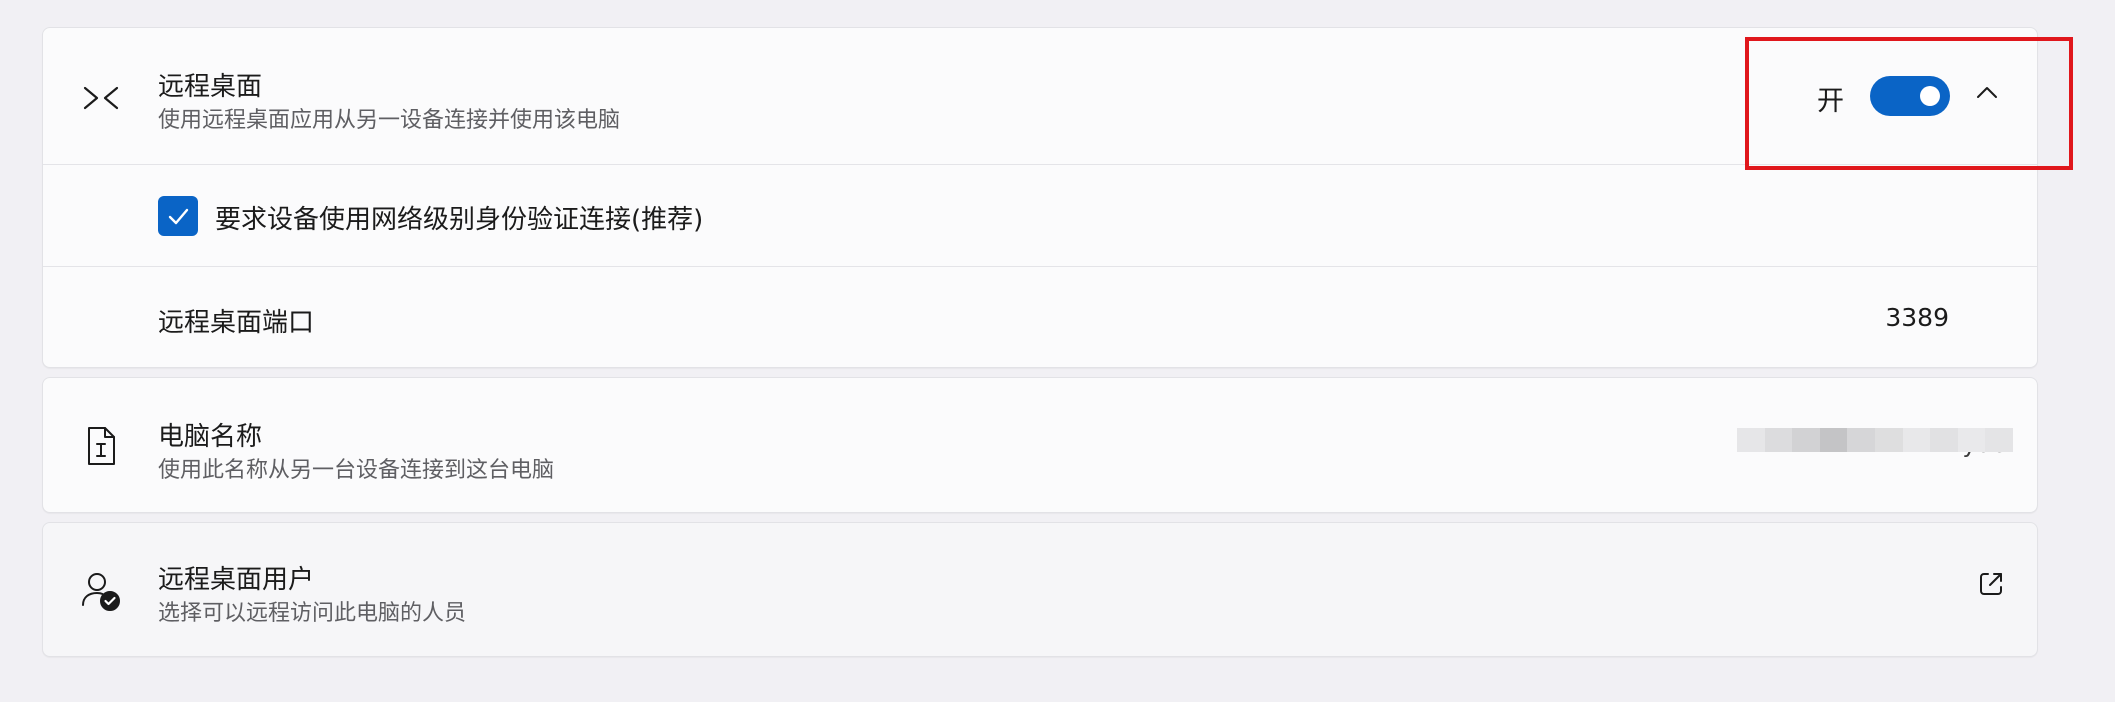 This screenshot has height=702, width=2115. What do you see at coordinates (101, 446) in the screenshot?
I see `pc-name-document-icon` at bounding box center [101, 446].